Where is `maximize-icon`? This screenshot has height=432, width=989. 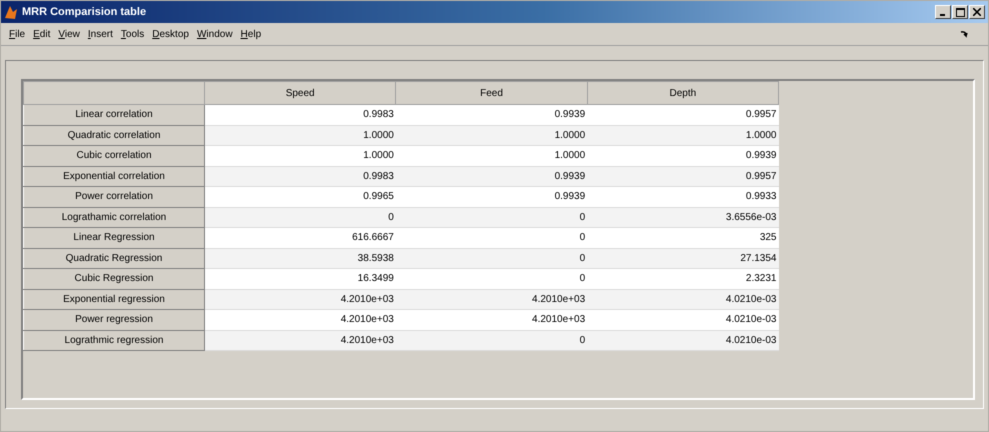 maximize-icon is located at coordinates (960, 12).